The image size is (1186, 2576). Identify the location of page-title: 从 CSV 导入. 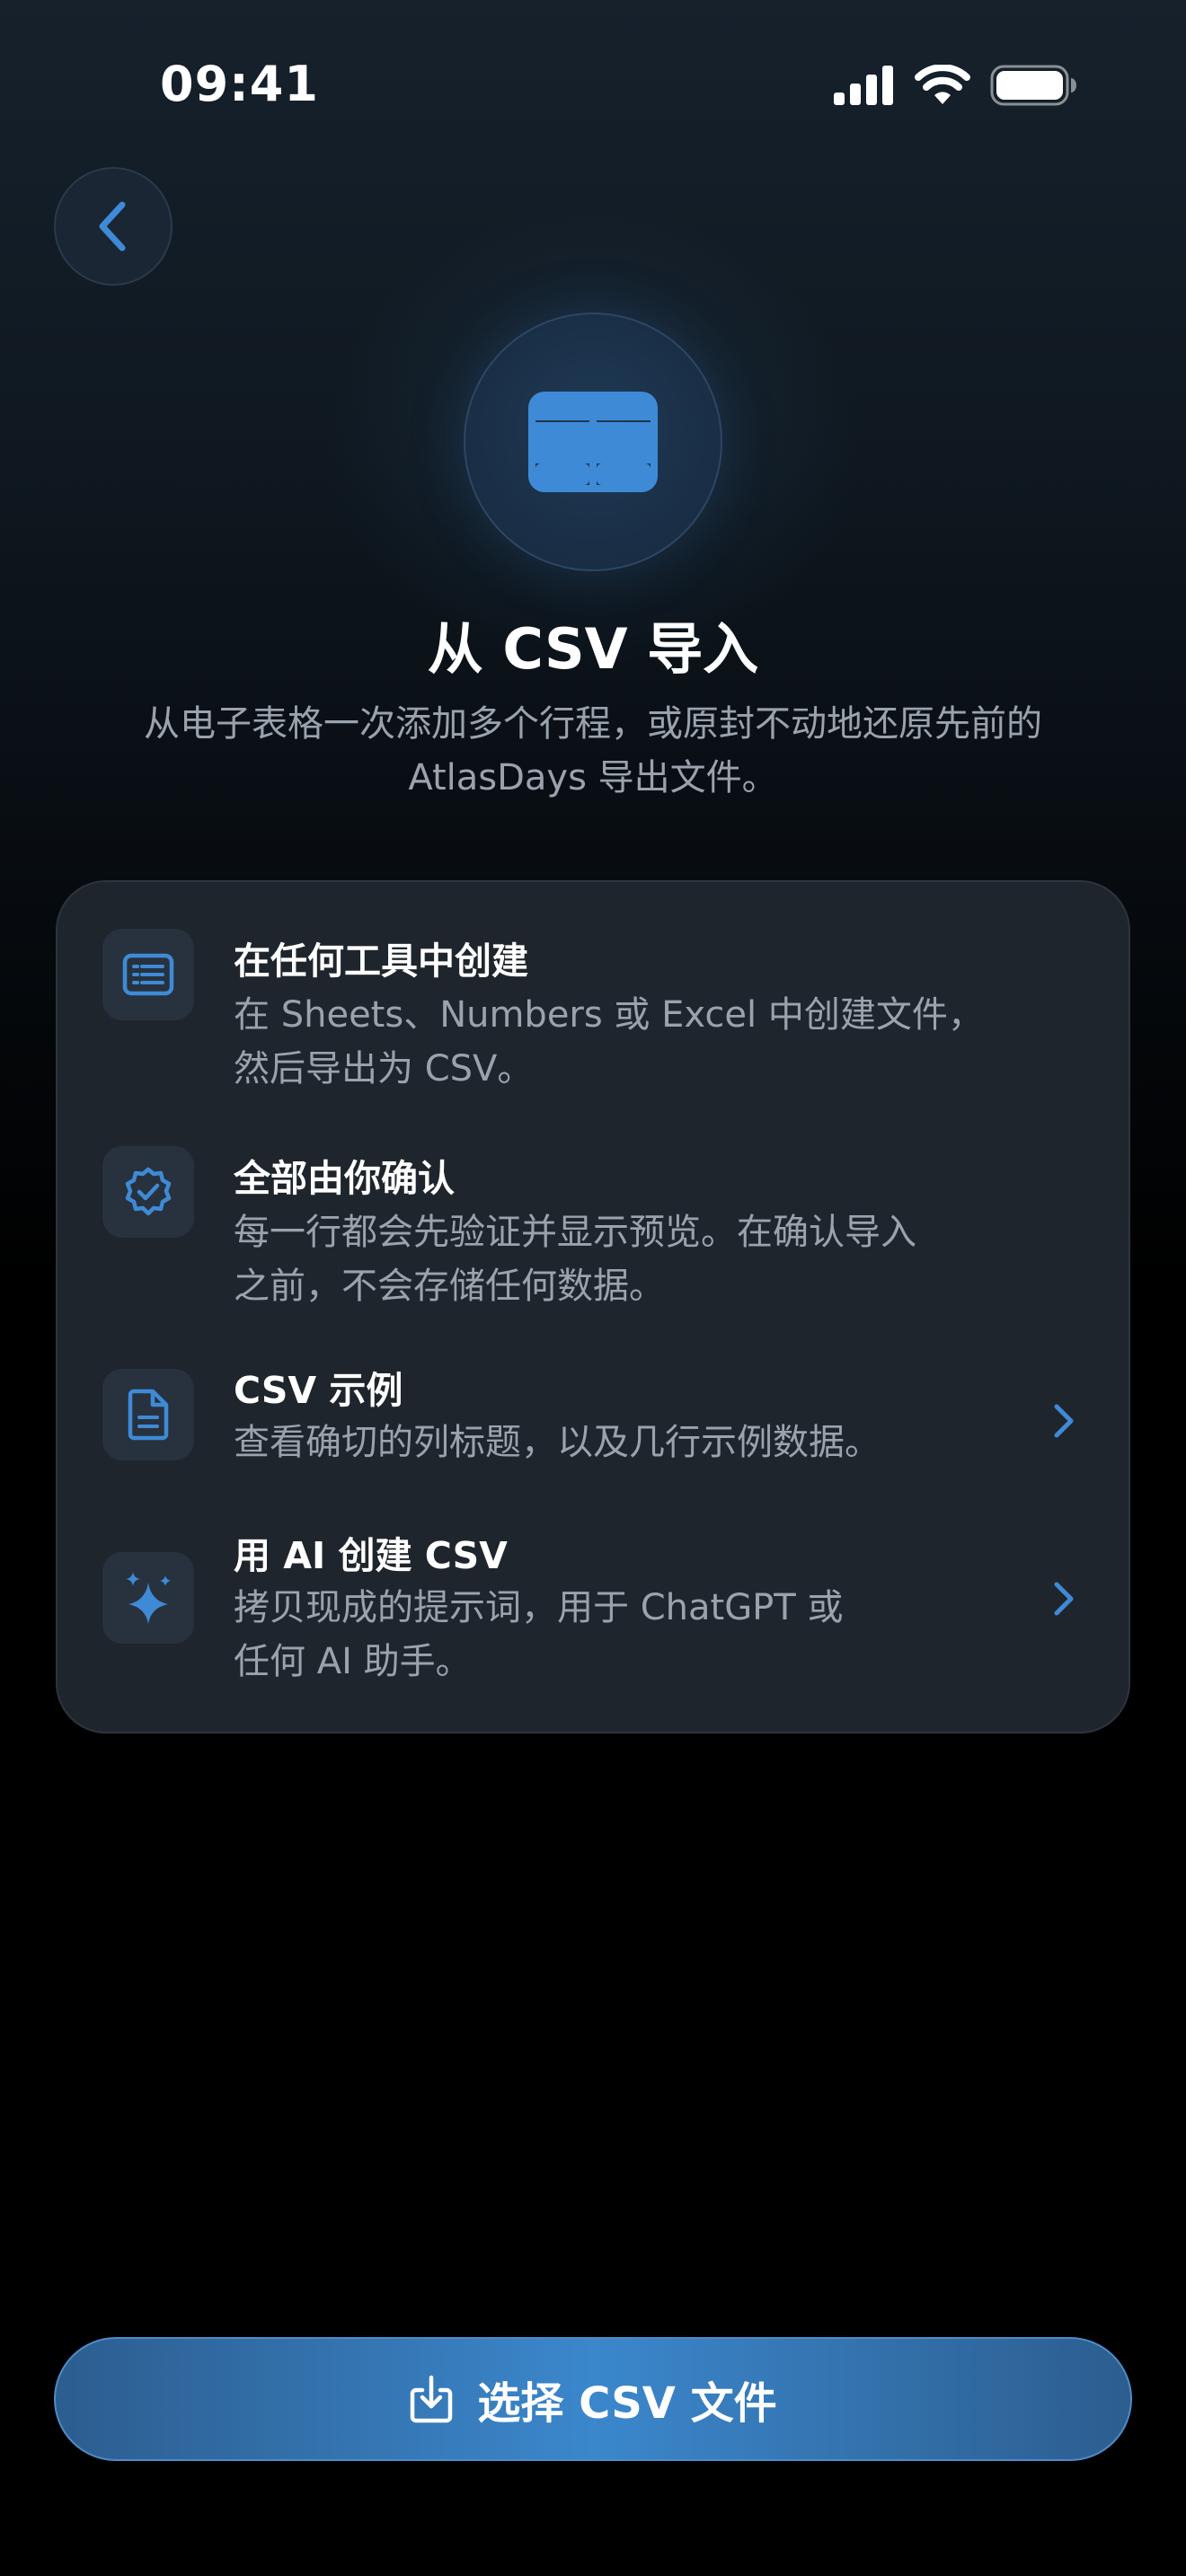
(593, 649).